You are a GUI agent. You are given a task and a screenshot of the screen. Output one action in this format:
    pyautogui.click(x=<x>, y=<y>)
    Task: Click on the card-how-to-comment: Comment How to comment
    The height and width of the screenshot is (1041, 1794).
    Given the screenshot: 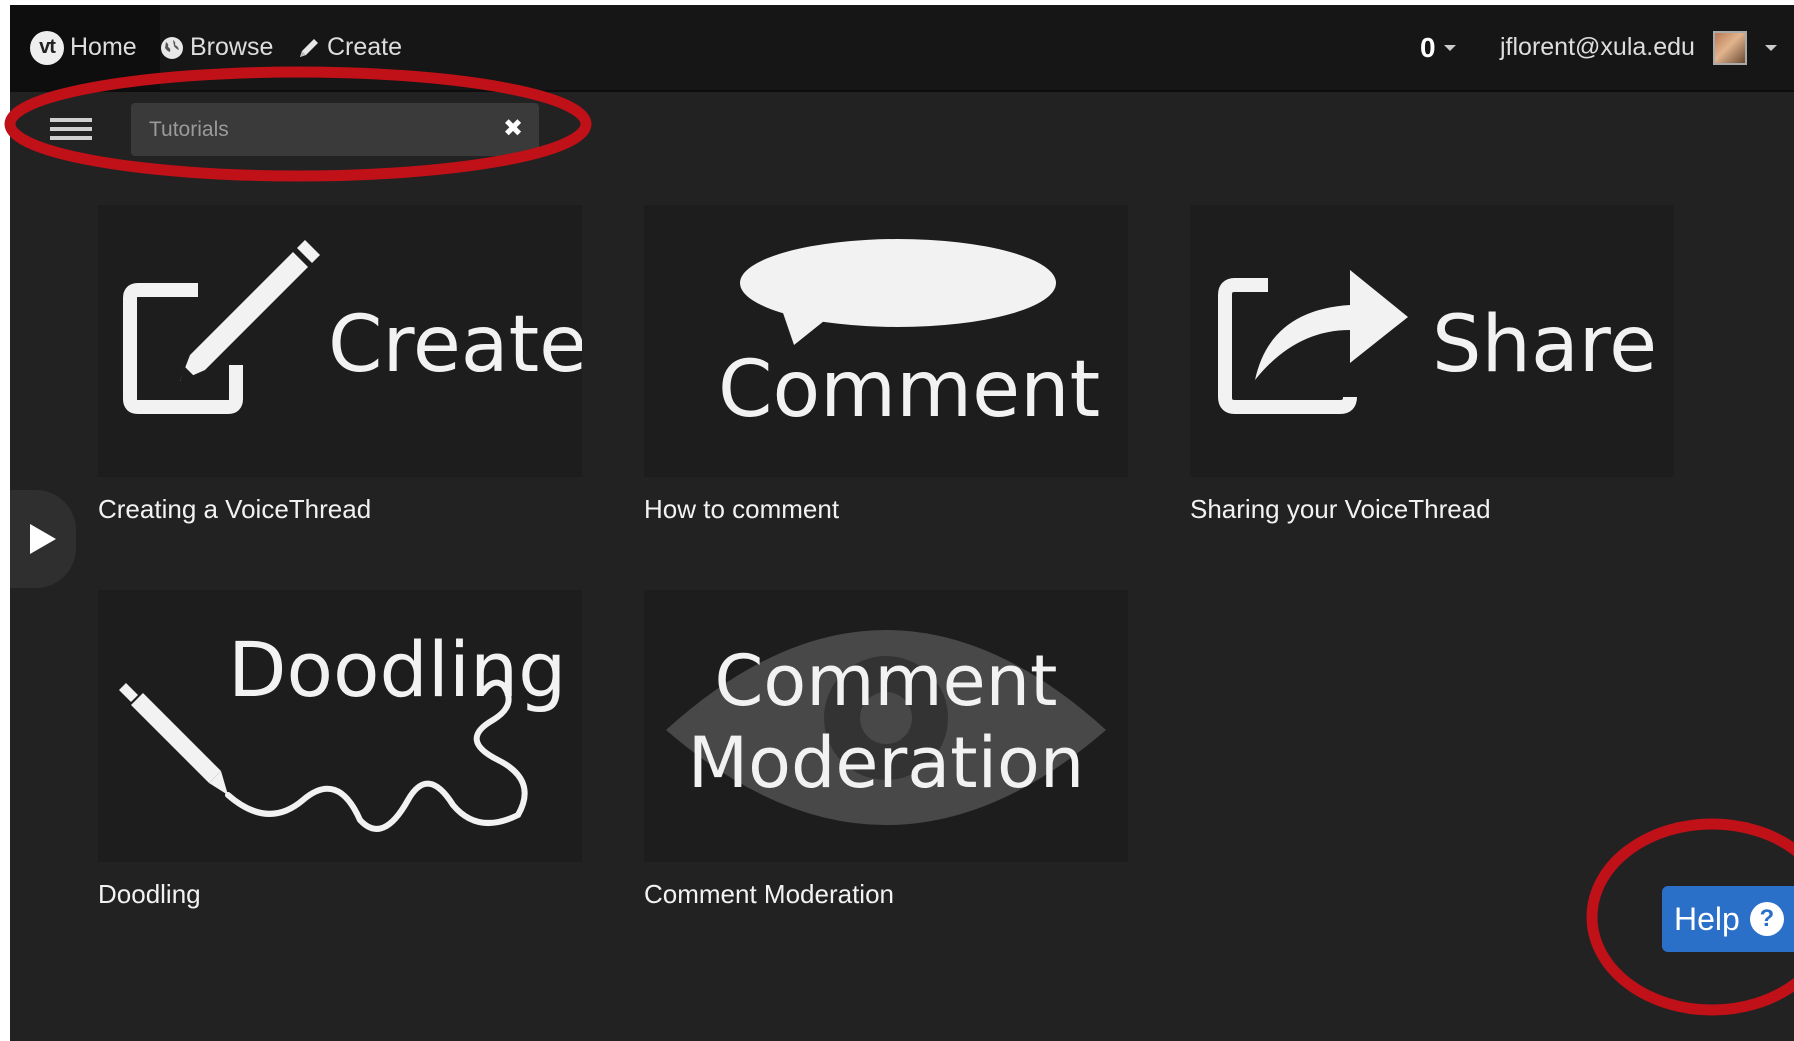 What is the action you would take?
    pyautogui.click(x=886, y=365)
    